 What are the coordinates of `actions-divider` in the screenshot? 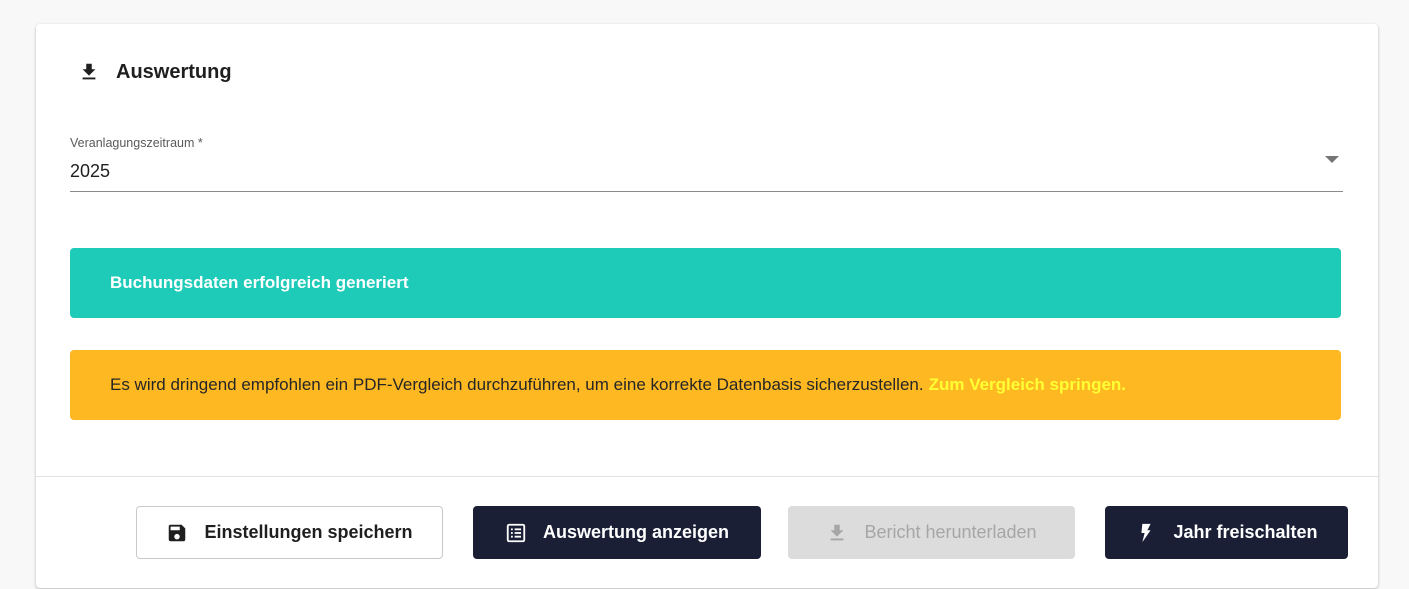 It's located at (707, 476).